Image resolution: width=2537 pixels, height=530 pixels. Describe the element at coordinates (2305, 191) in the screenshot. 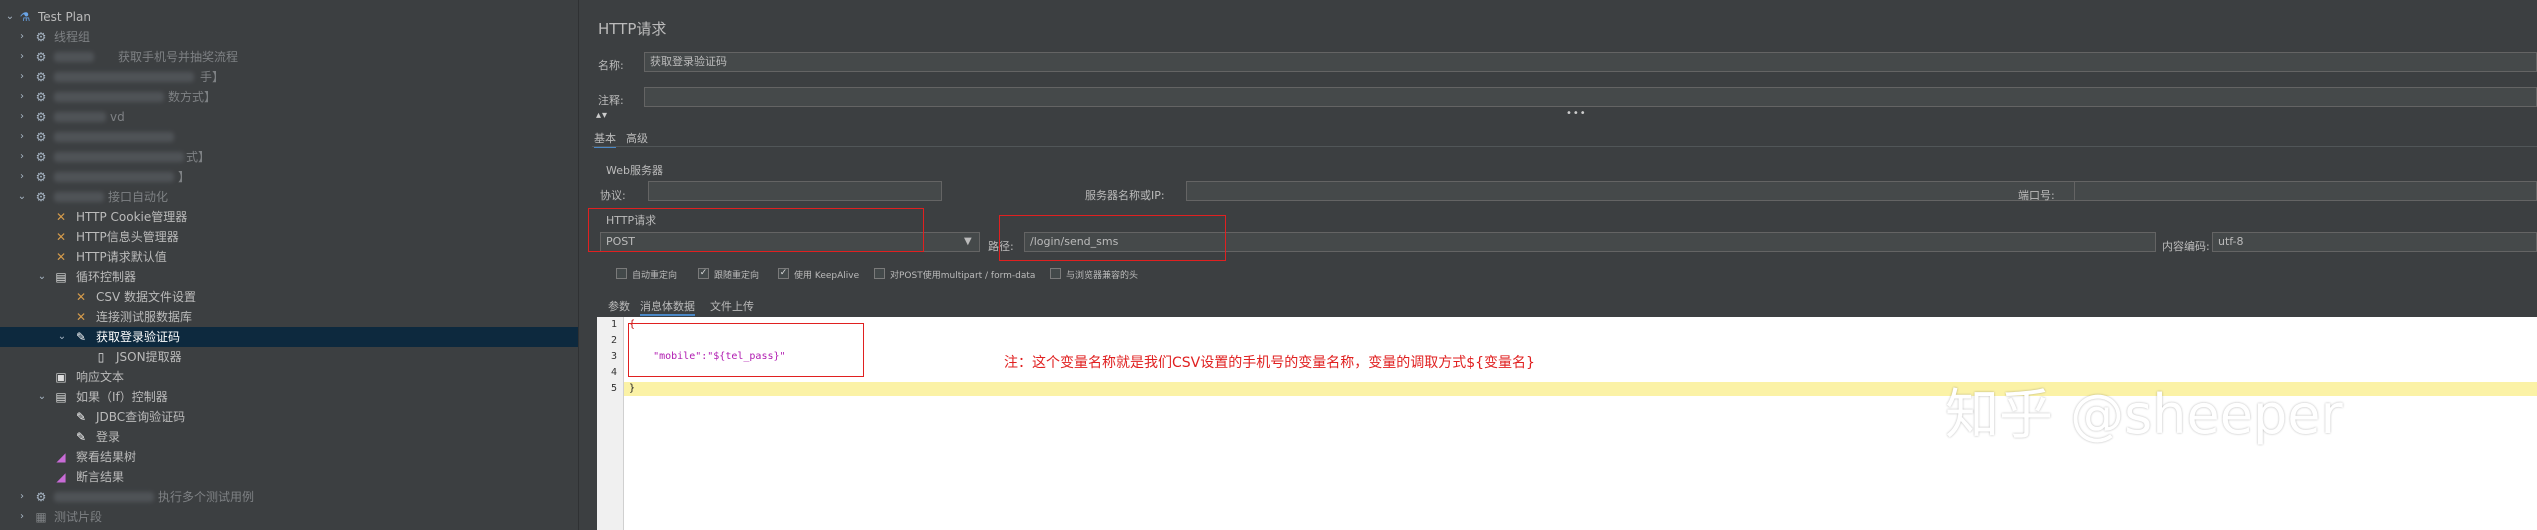

I see `port-field` at that location.